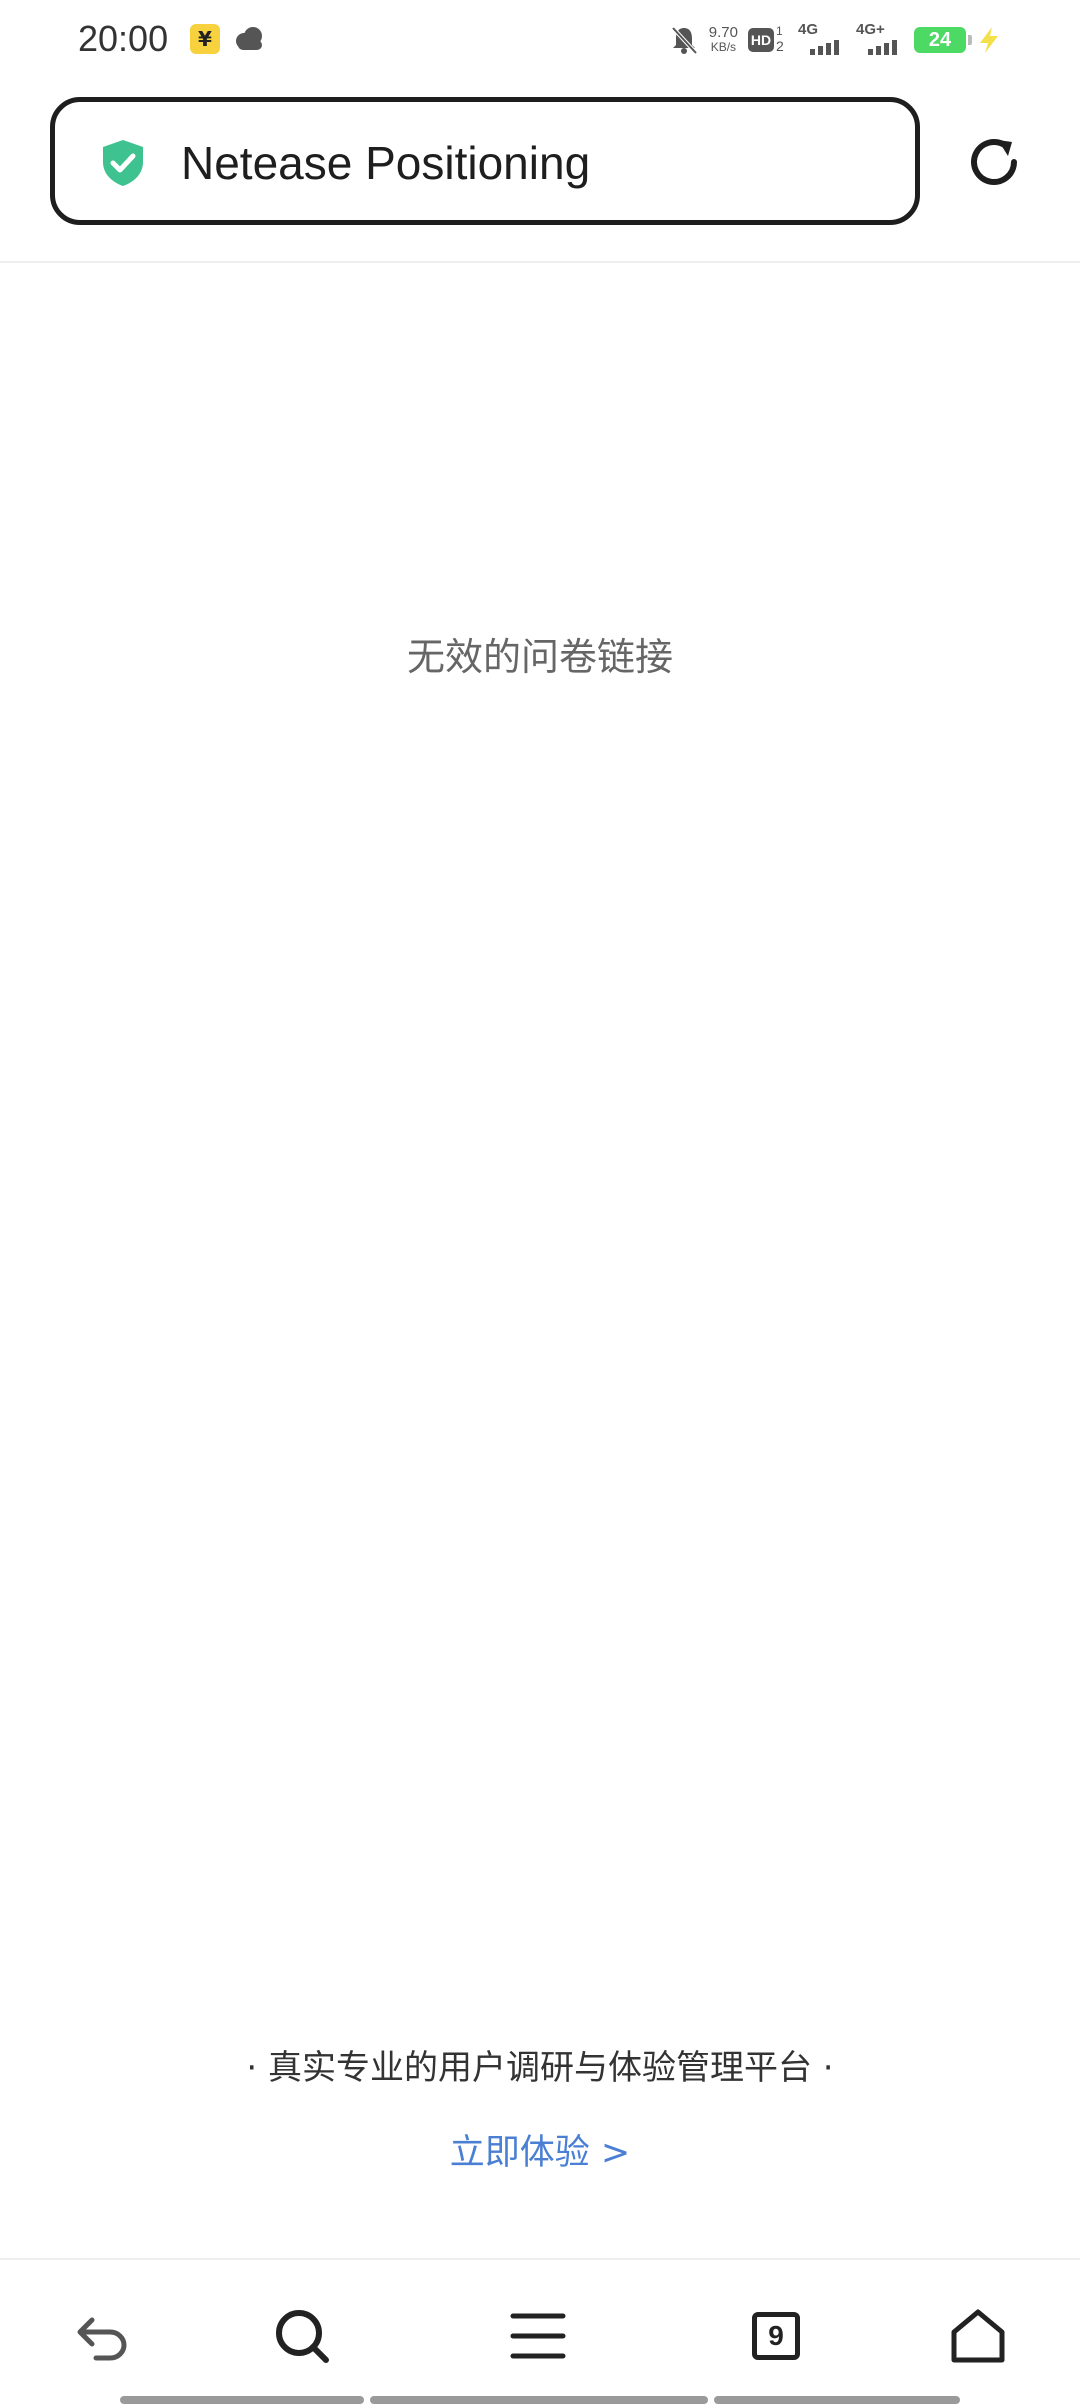 The width and height of the screenshot is (1080, 2408). Describe the element at coordinates (123, 38) in the screenshot. I see `status-time: 20:00` at that location.